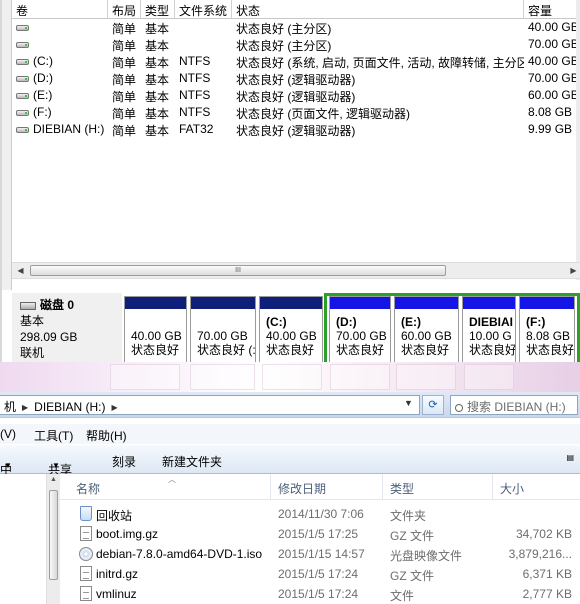 The width and height of the screenshot is (580, 604). Describe the element at coordinates (402, 596) in the screenshot. I see `file-type: 文件` at that location.